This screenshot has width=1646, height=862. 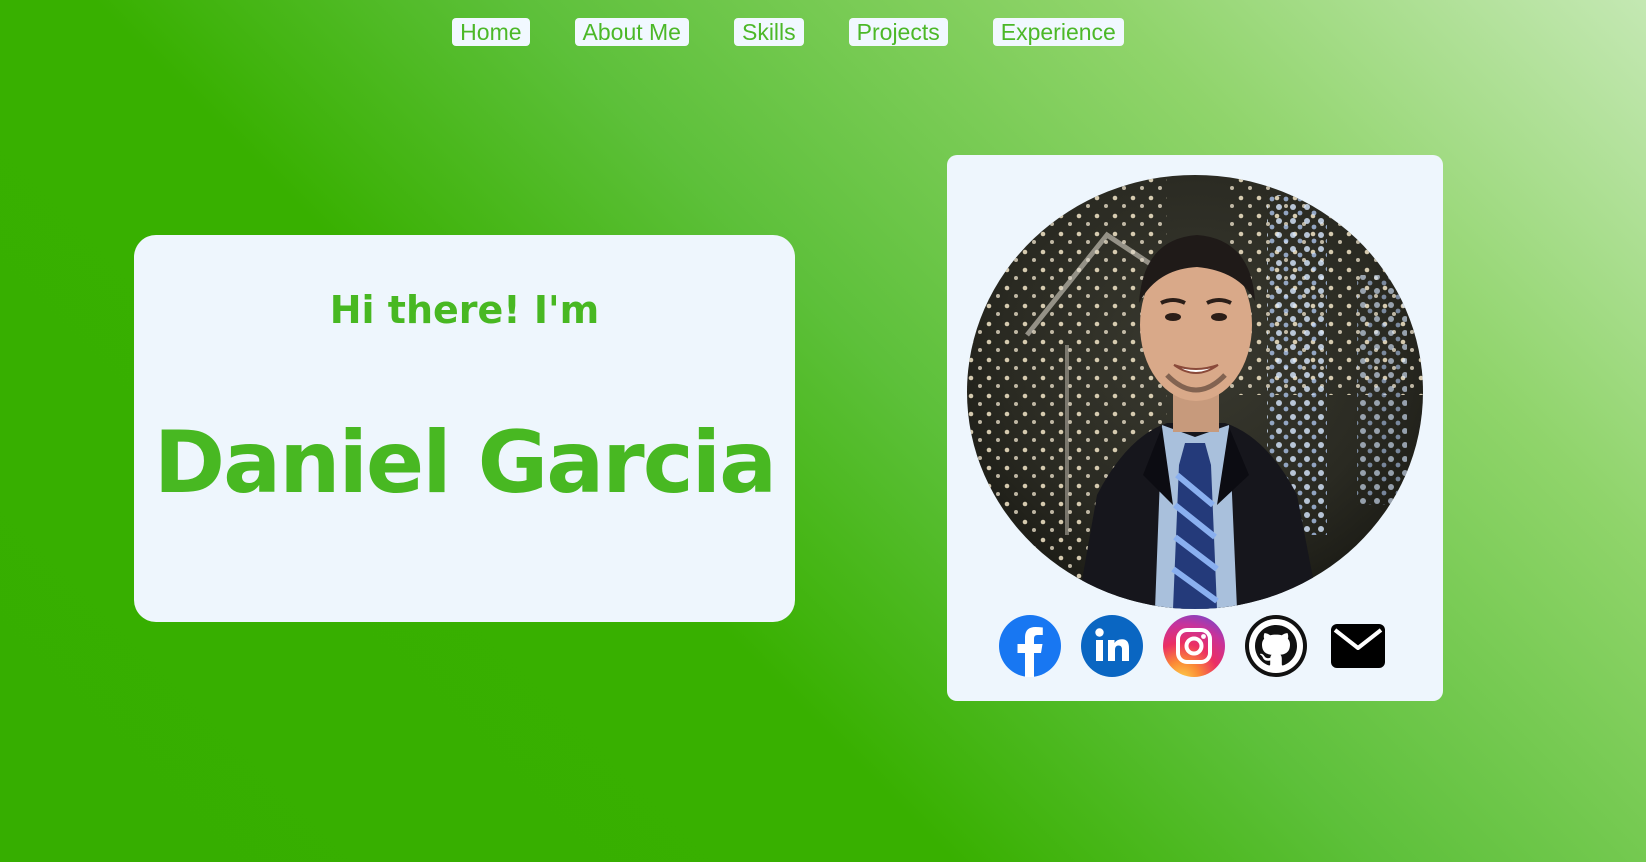 What do you see at coordinates (1112, 646) in the screenshot?
I see `linkedin-icon` at bounding box center [1112, 646].